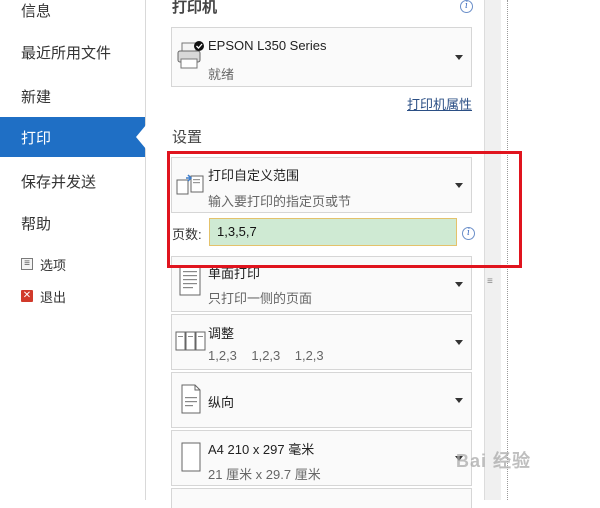 The height and width of the screenshot is (508, 600). Describe the element at coordinates (221, 402) in the screenshot. I see `orientation-label: 纵向` at that location.